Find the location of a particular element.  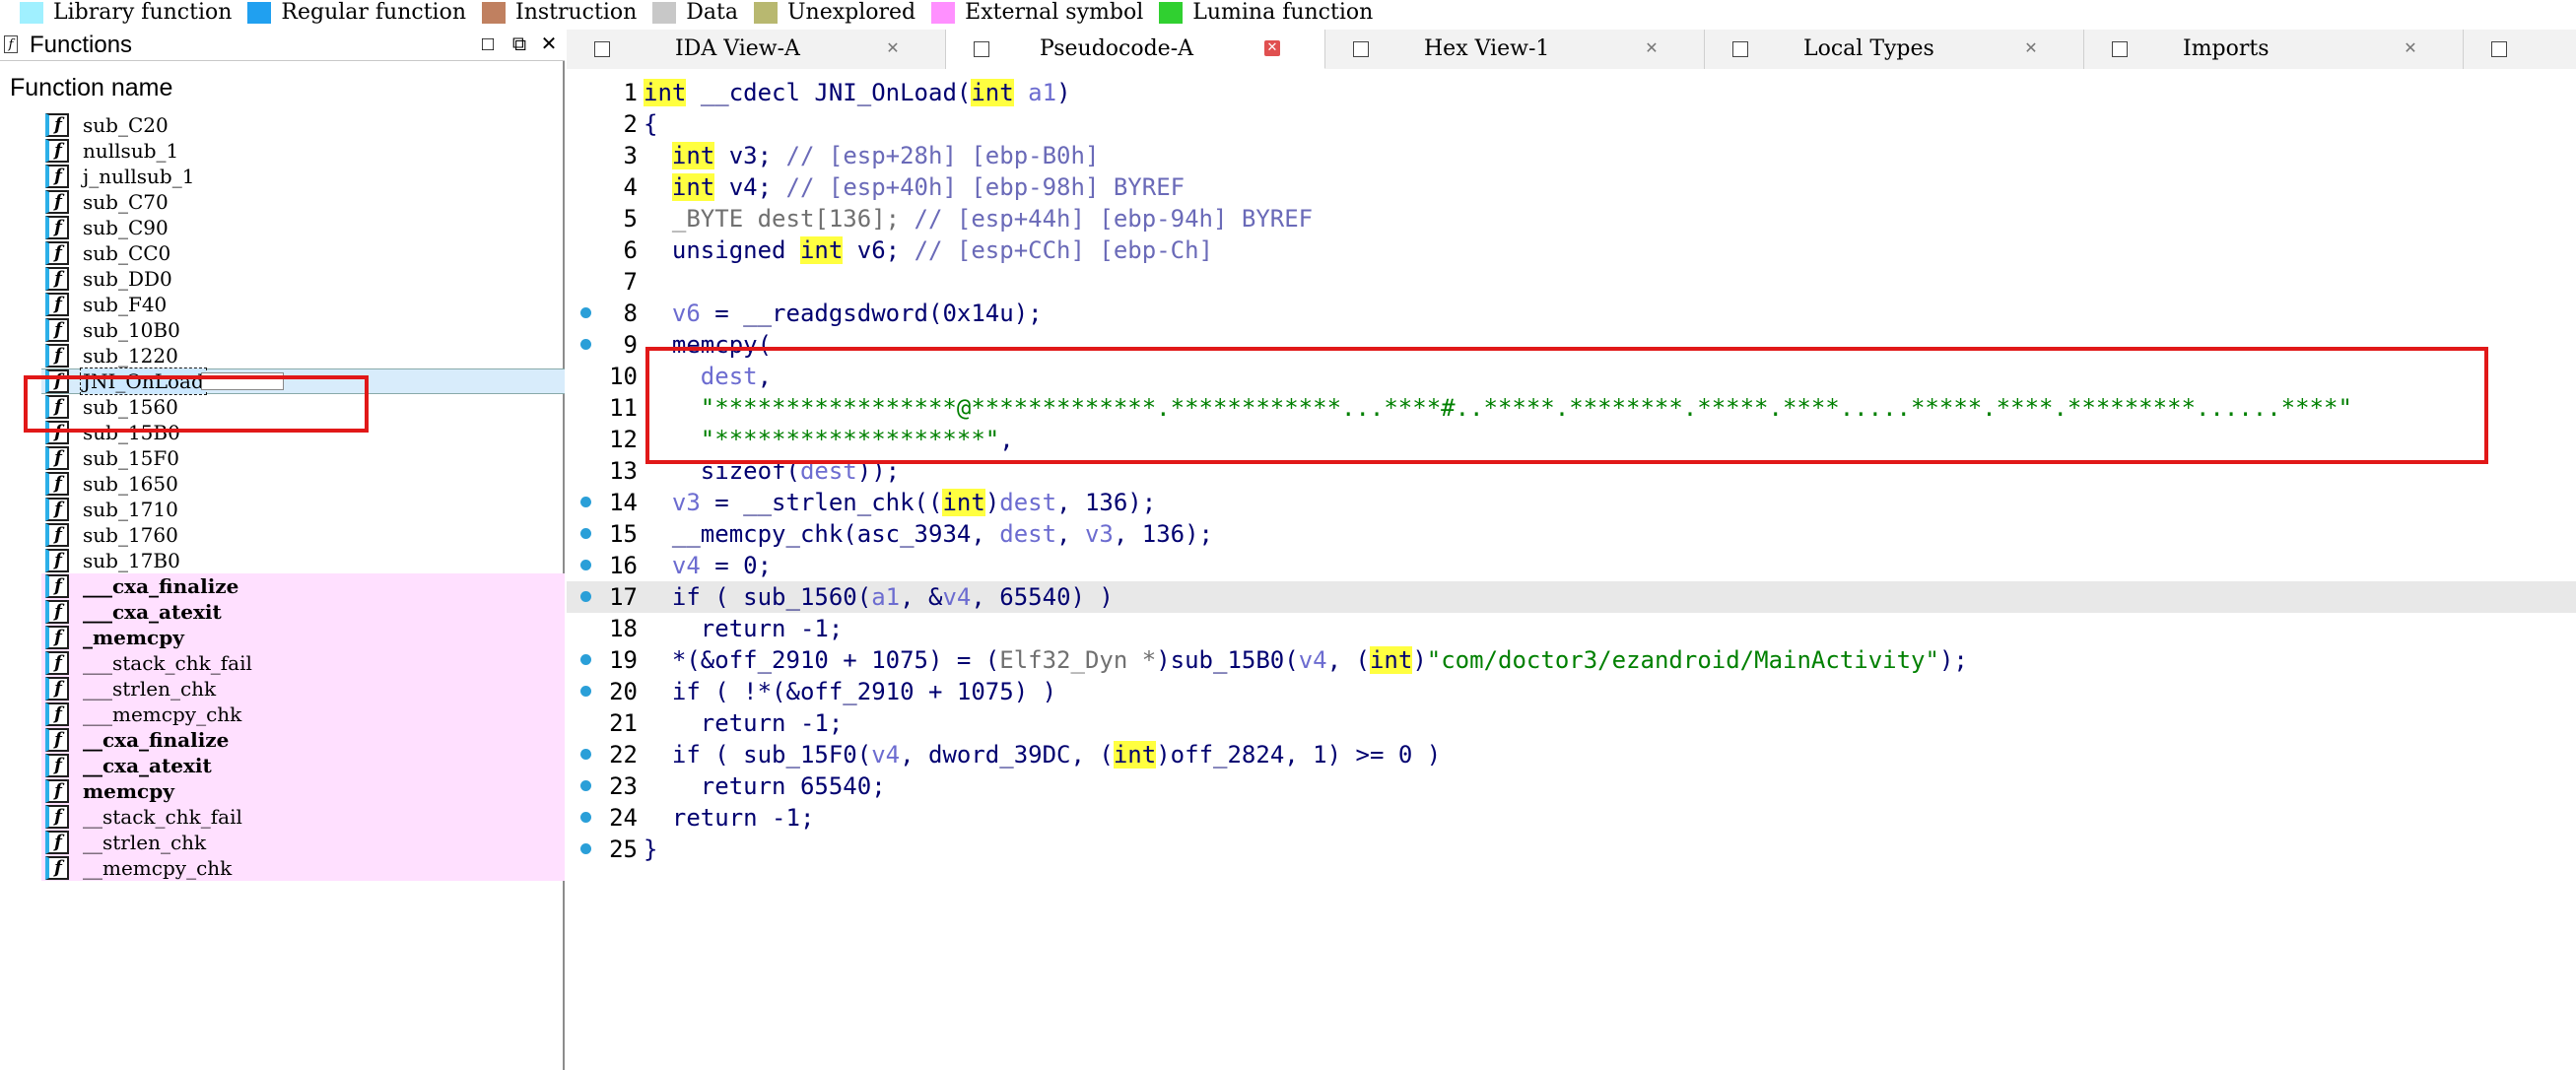

function-item-selected: f JNI_OnLoad is located at coordinates (303, 381).